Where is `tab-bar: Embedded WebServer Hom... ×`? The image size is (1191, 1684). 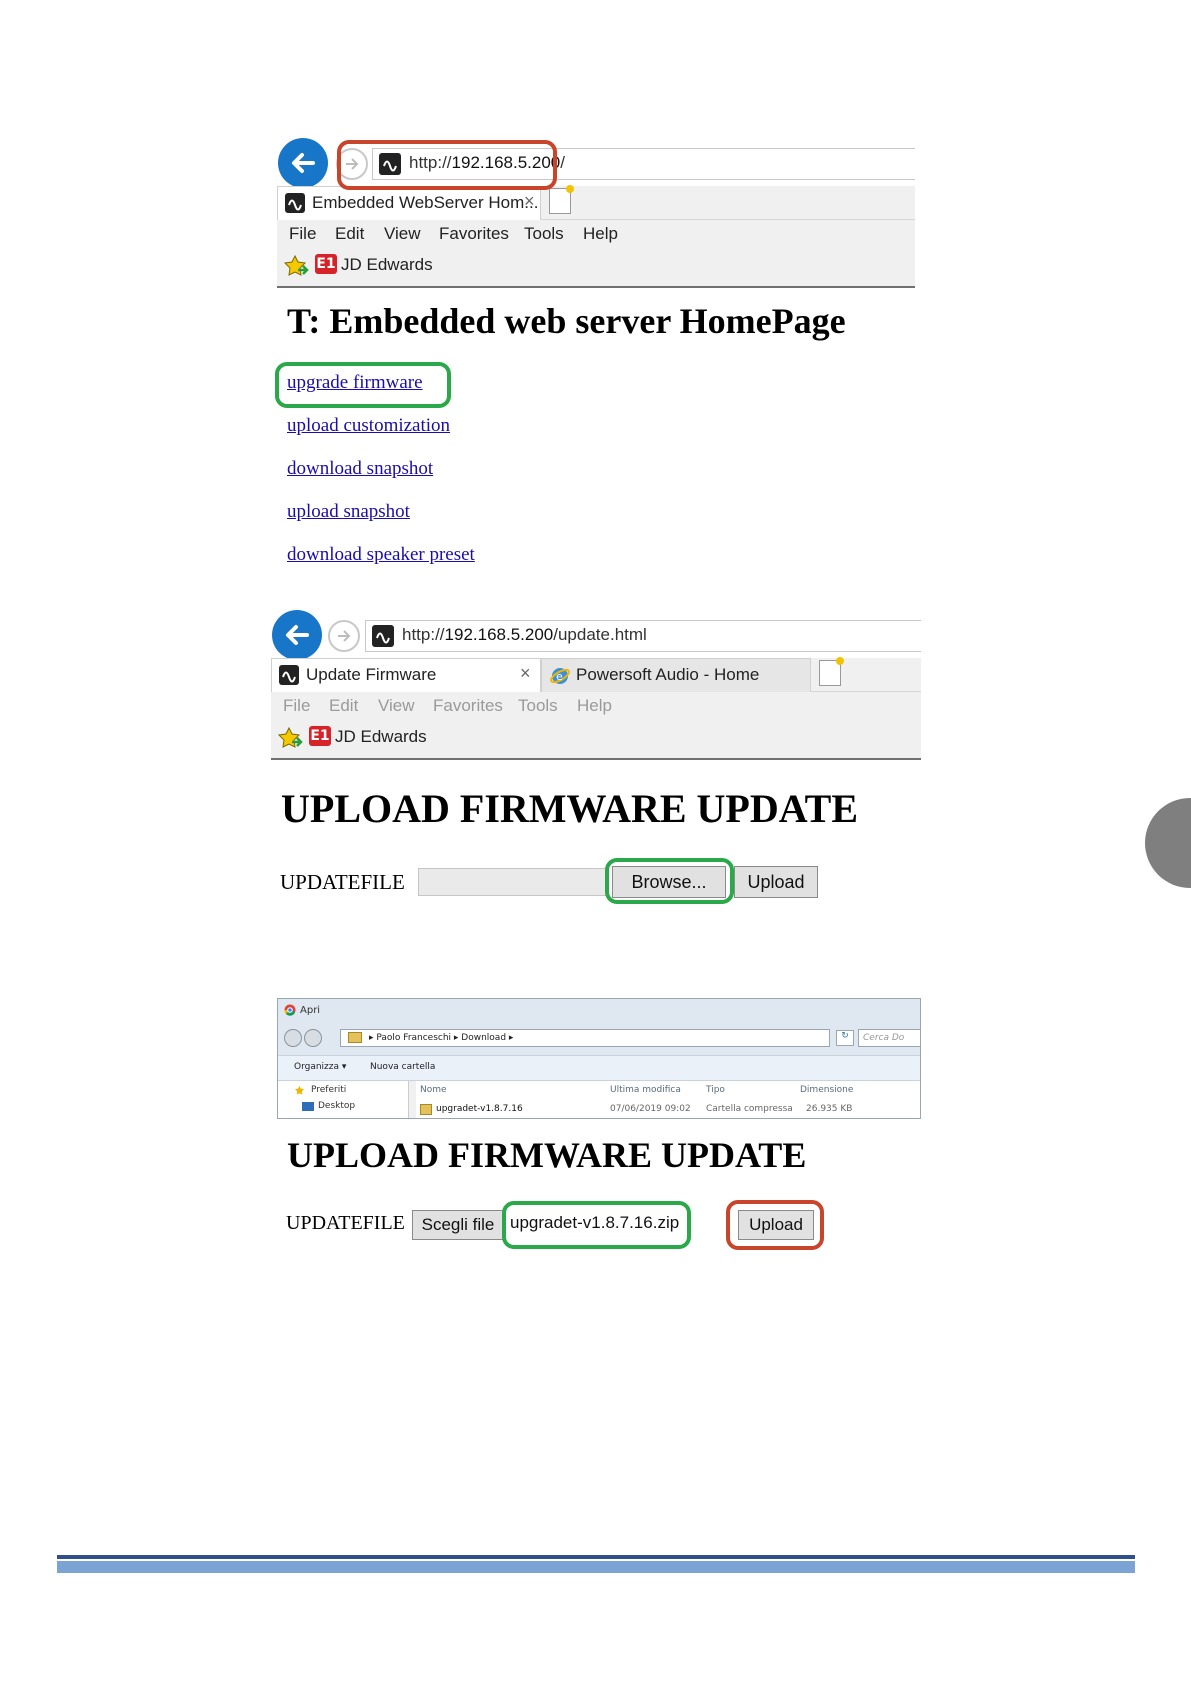
tab-bar: Embedded WebServer Hom... × is located at coordinates (596, 202).